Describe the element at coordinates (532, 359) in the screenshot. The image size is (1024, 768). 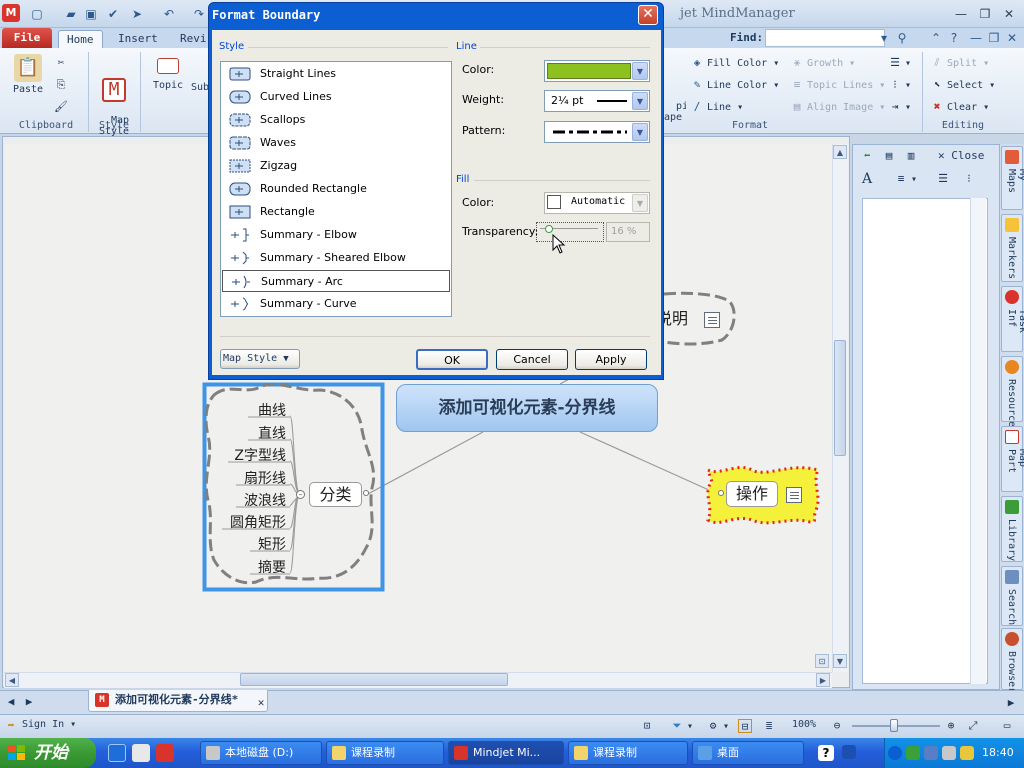
I see `cancel-button: Cancel` at that location.